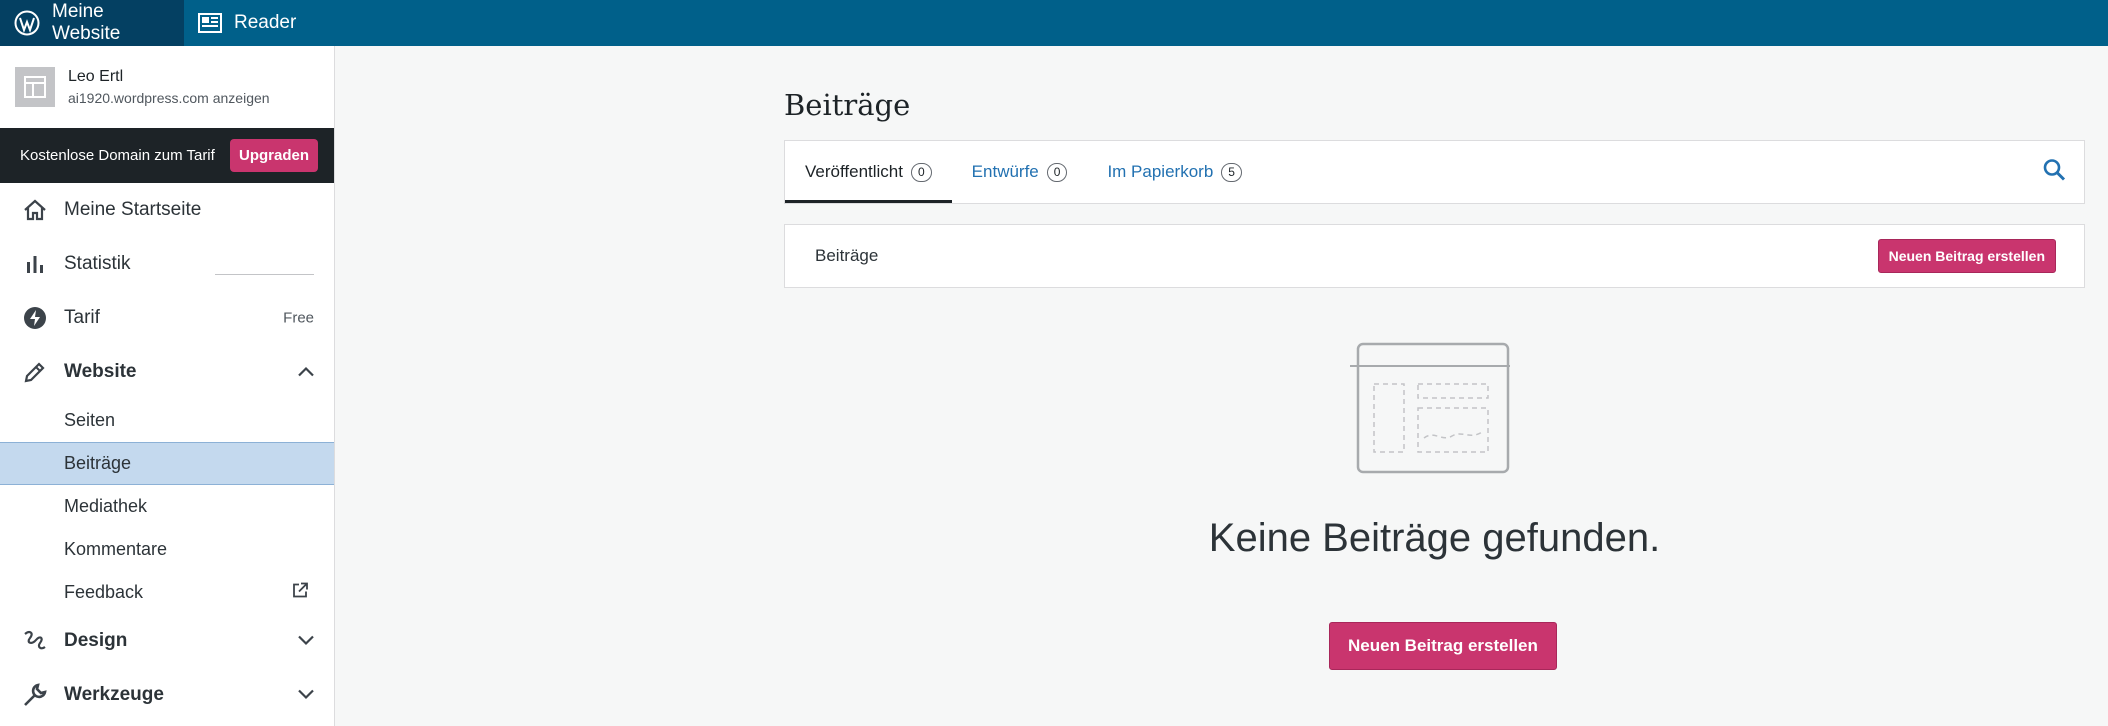 Image resolution: width=2108 pixels, height=726 pixels. What do you see at coordinates (169, 98) in the screenshot?
I see `site-url-link: ai1920.wordpress.com anzeigen` at bounding box center [169, 98].